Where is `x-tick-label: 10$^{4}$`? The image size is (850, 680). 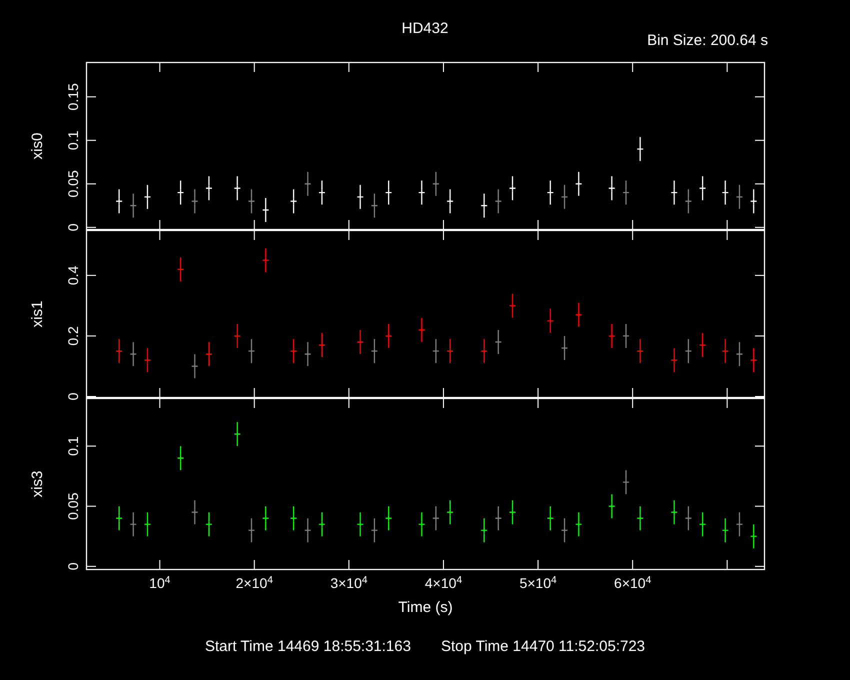 x-tick-label: 10$^{4}$ is located at coordinates (160, 583).